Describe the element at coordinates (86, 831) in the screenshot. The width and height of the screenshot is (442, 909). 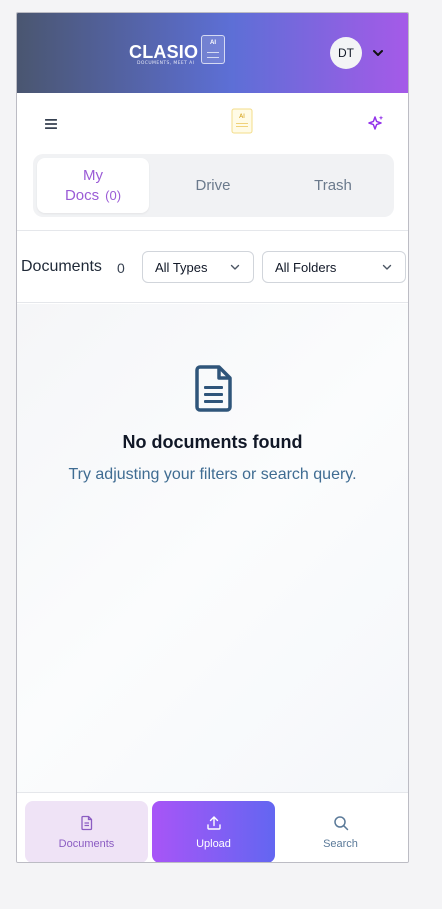
I see `nav-documents-button: Documents` at that location.